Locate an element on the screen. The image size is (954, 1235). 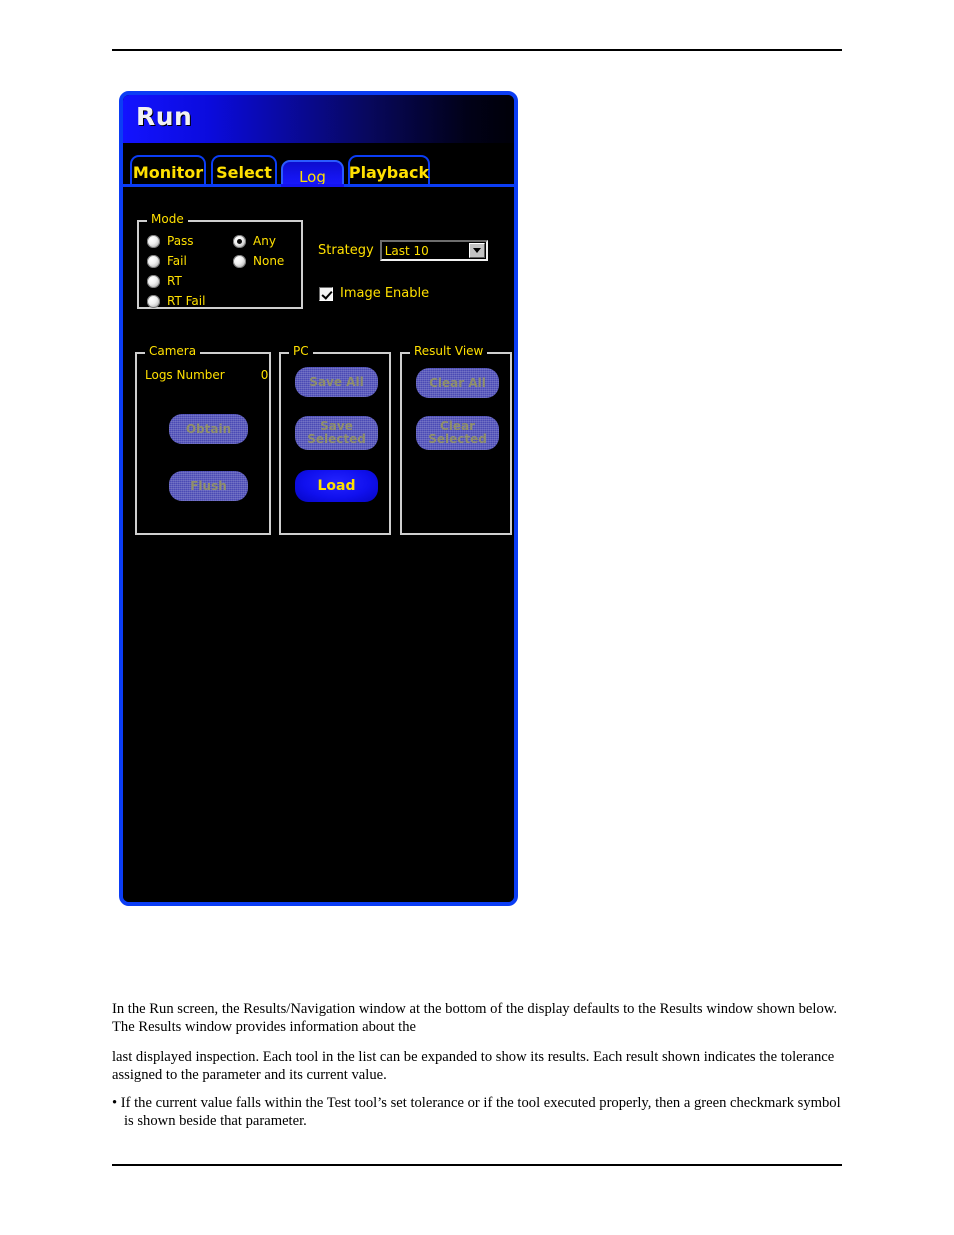
tab-select-label: Select is located at coordinates (244, 172).